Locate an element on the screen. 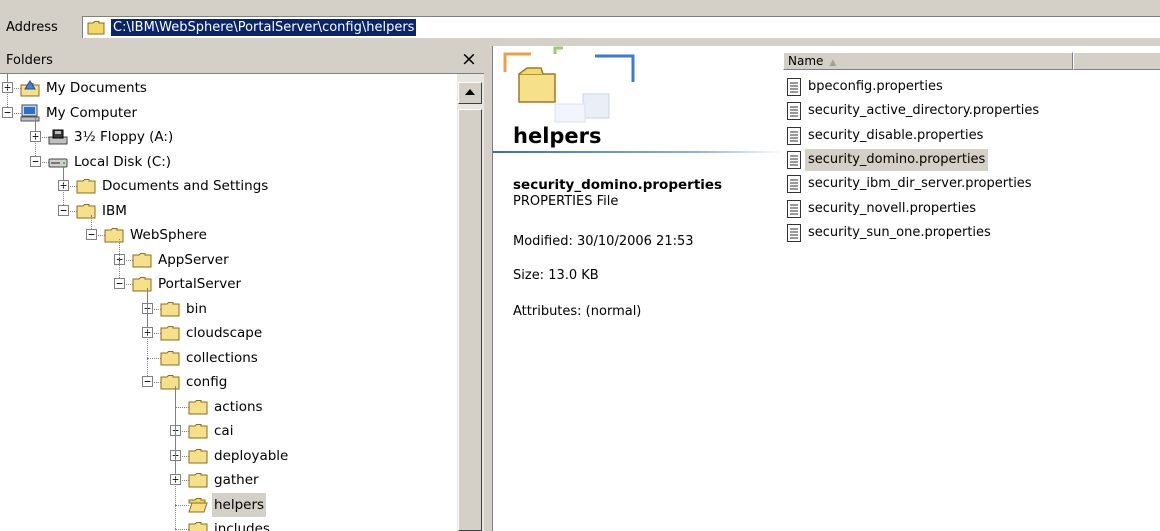 The width and height of the screenshot is (1160, 531). selected-file-name: security_domino.properties is located at coordinates (618, 185).